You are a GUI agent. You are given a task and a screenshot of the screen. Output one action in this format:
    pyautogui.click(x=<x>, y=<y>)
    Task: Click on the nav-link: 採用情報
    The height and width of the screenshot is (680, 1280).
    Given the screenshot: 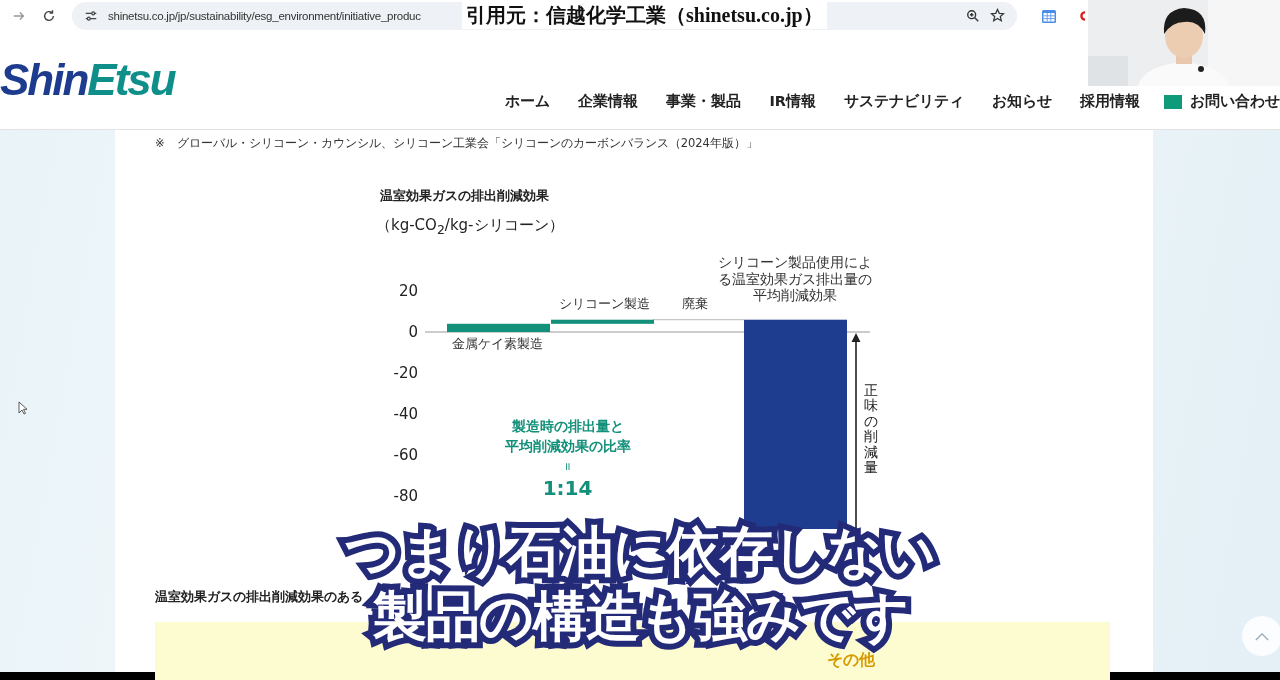 What is the action you would take?
    pyautogui.click(x=1110, y=101)
    